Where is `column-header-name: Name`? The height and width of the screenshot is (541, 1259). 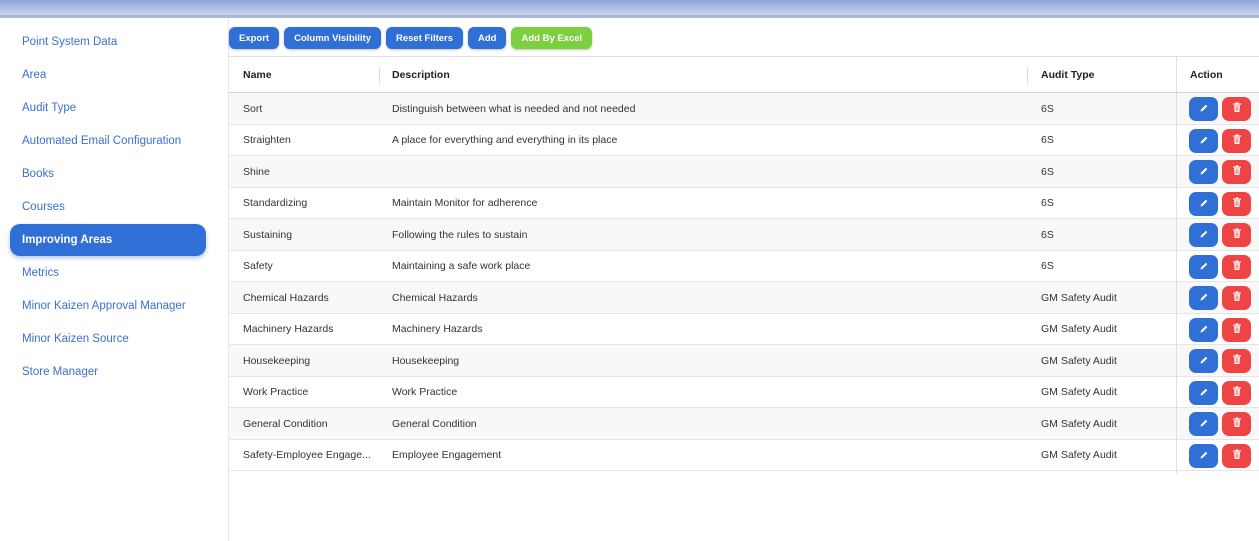 column-header-name: Name is located at coordinates (257, 75).